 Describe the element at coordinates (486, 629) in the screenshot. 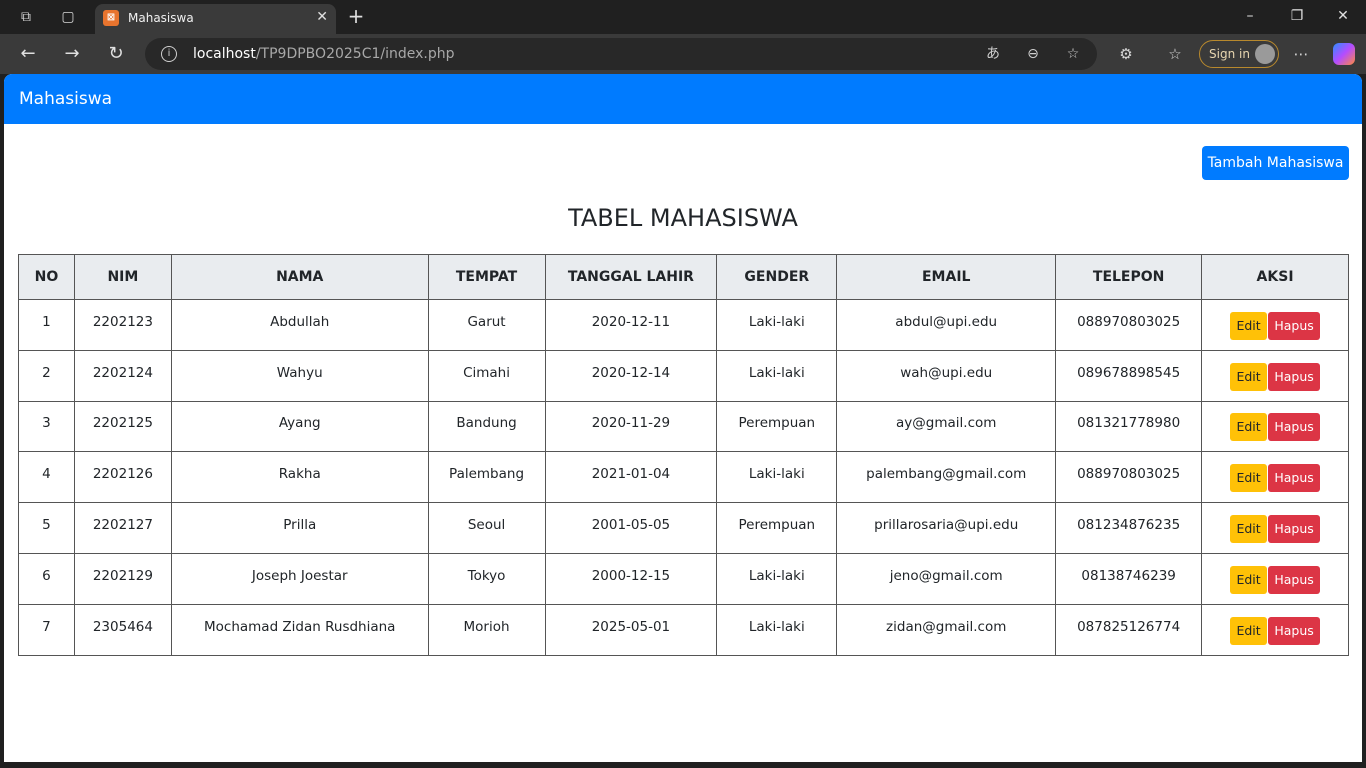

I see `table-cell: Morioh` at that location.